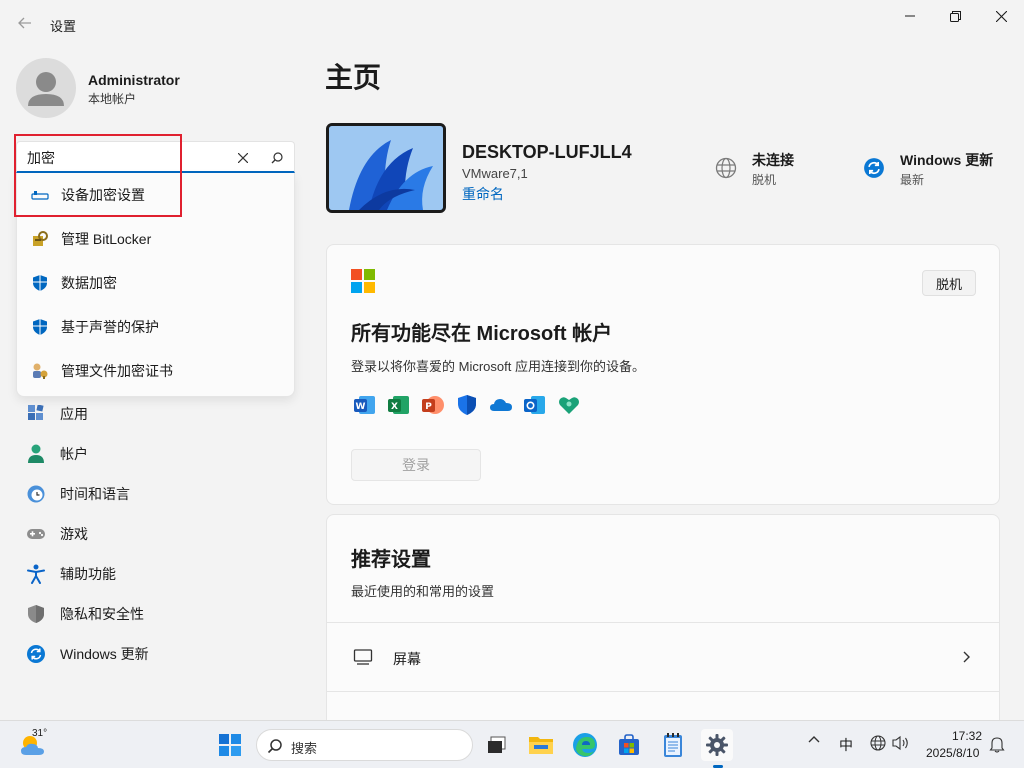  What do you see at coordinates (386, 168) in the screenshot?
I see `bloom-wallpaper-icon` at bounding box center [386, 168].